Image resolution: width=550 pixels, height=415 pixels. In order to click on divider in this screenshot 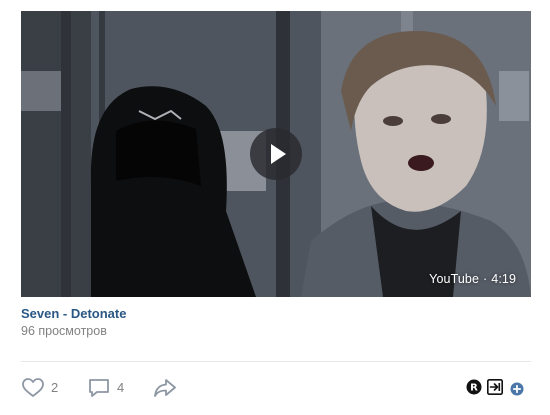, I will do `click(276, 361)`.